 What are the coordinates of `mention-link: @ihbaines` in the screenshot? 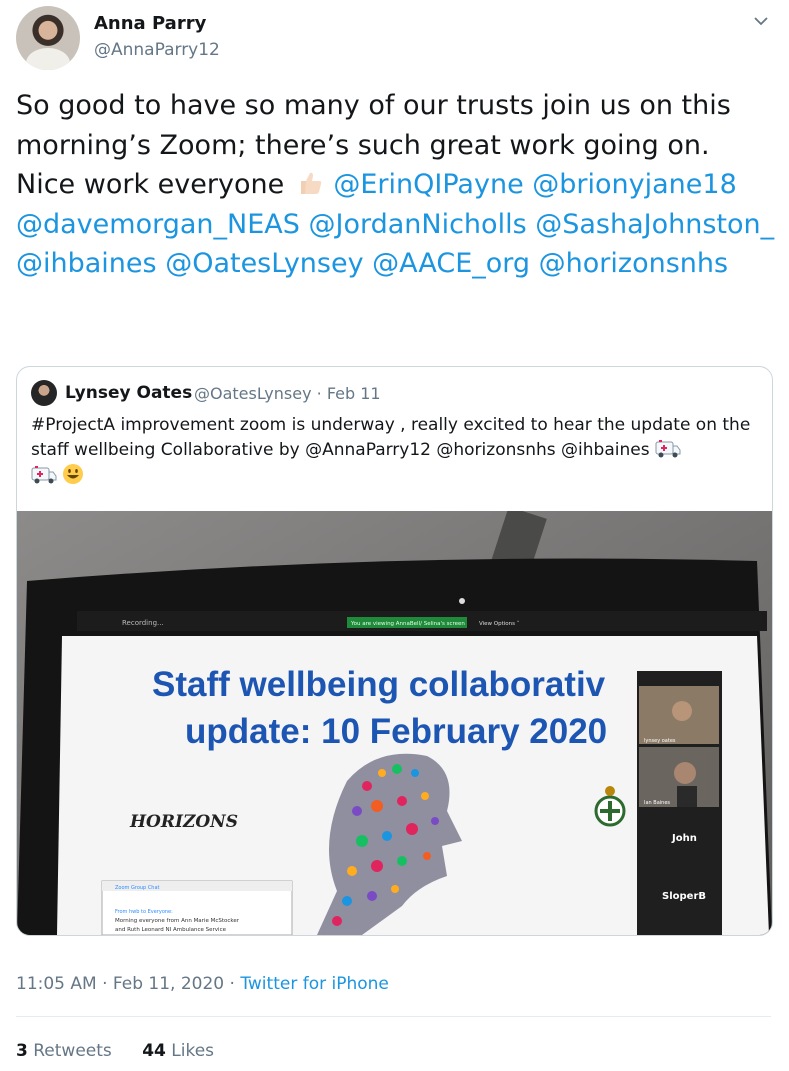 It's located at (86, 263).